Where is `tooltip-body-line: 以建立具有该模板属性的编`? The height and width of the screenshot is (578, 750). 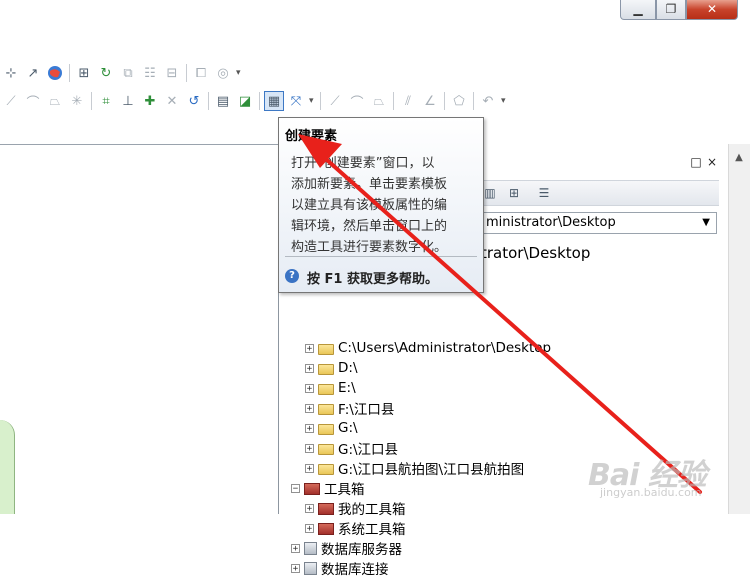
tooltip-body-line: 以建立具有该模板属性的编 is located at coordinates (369, 205).